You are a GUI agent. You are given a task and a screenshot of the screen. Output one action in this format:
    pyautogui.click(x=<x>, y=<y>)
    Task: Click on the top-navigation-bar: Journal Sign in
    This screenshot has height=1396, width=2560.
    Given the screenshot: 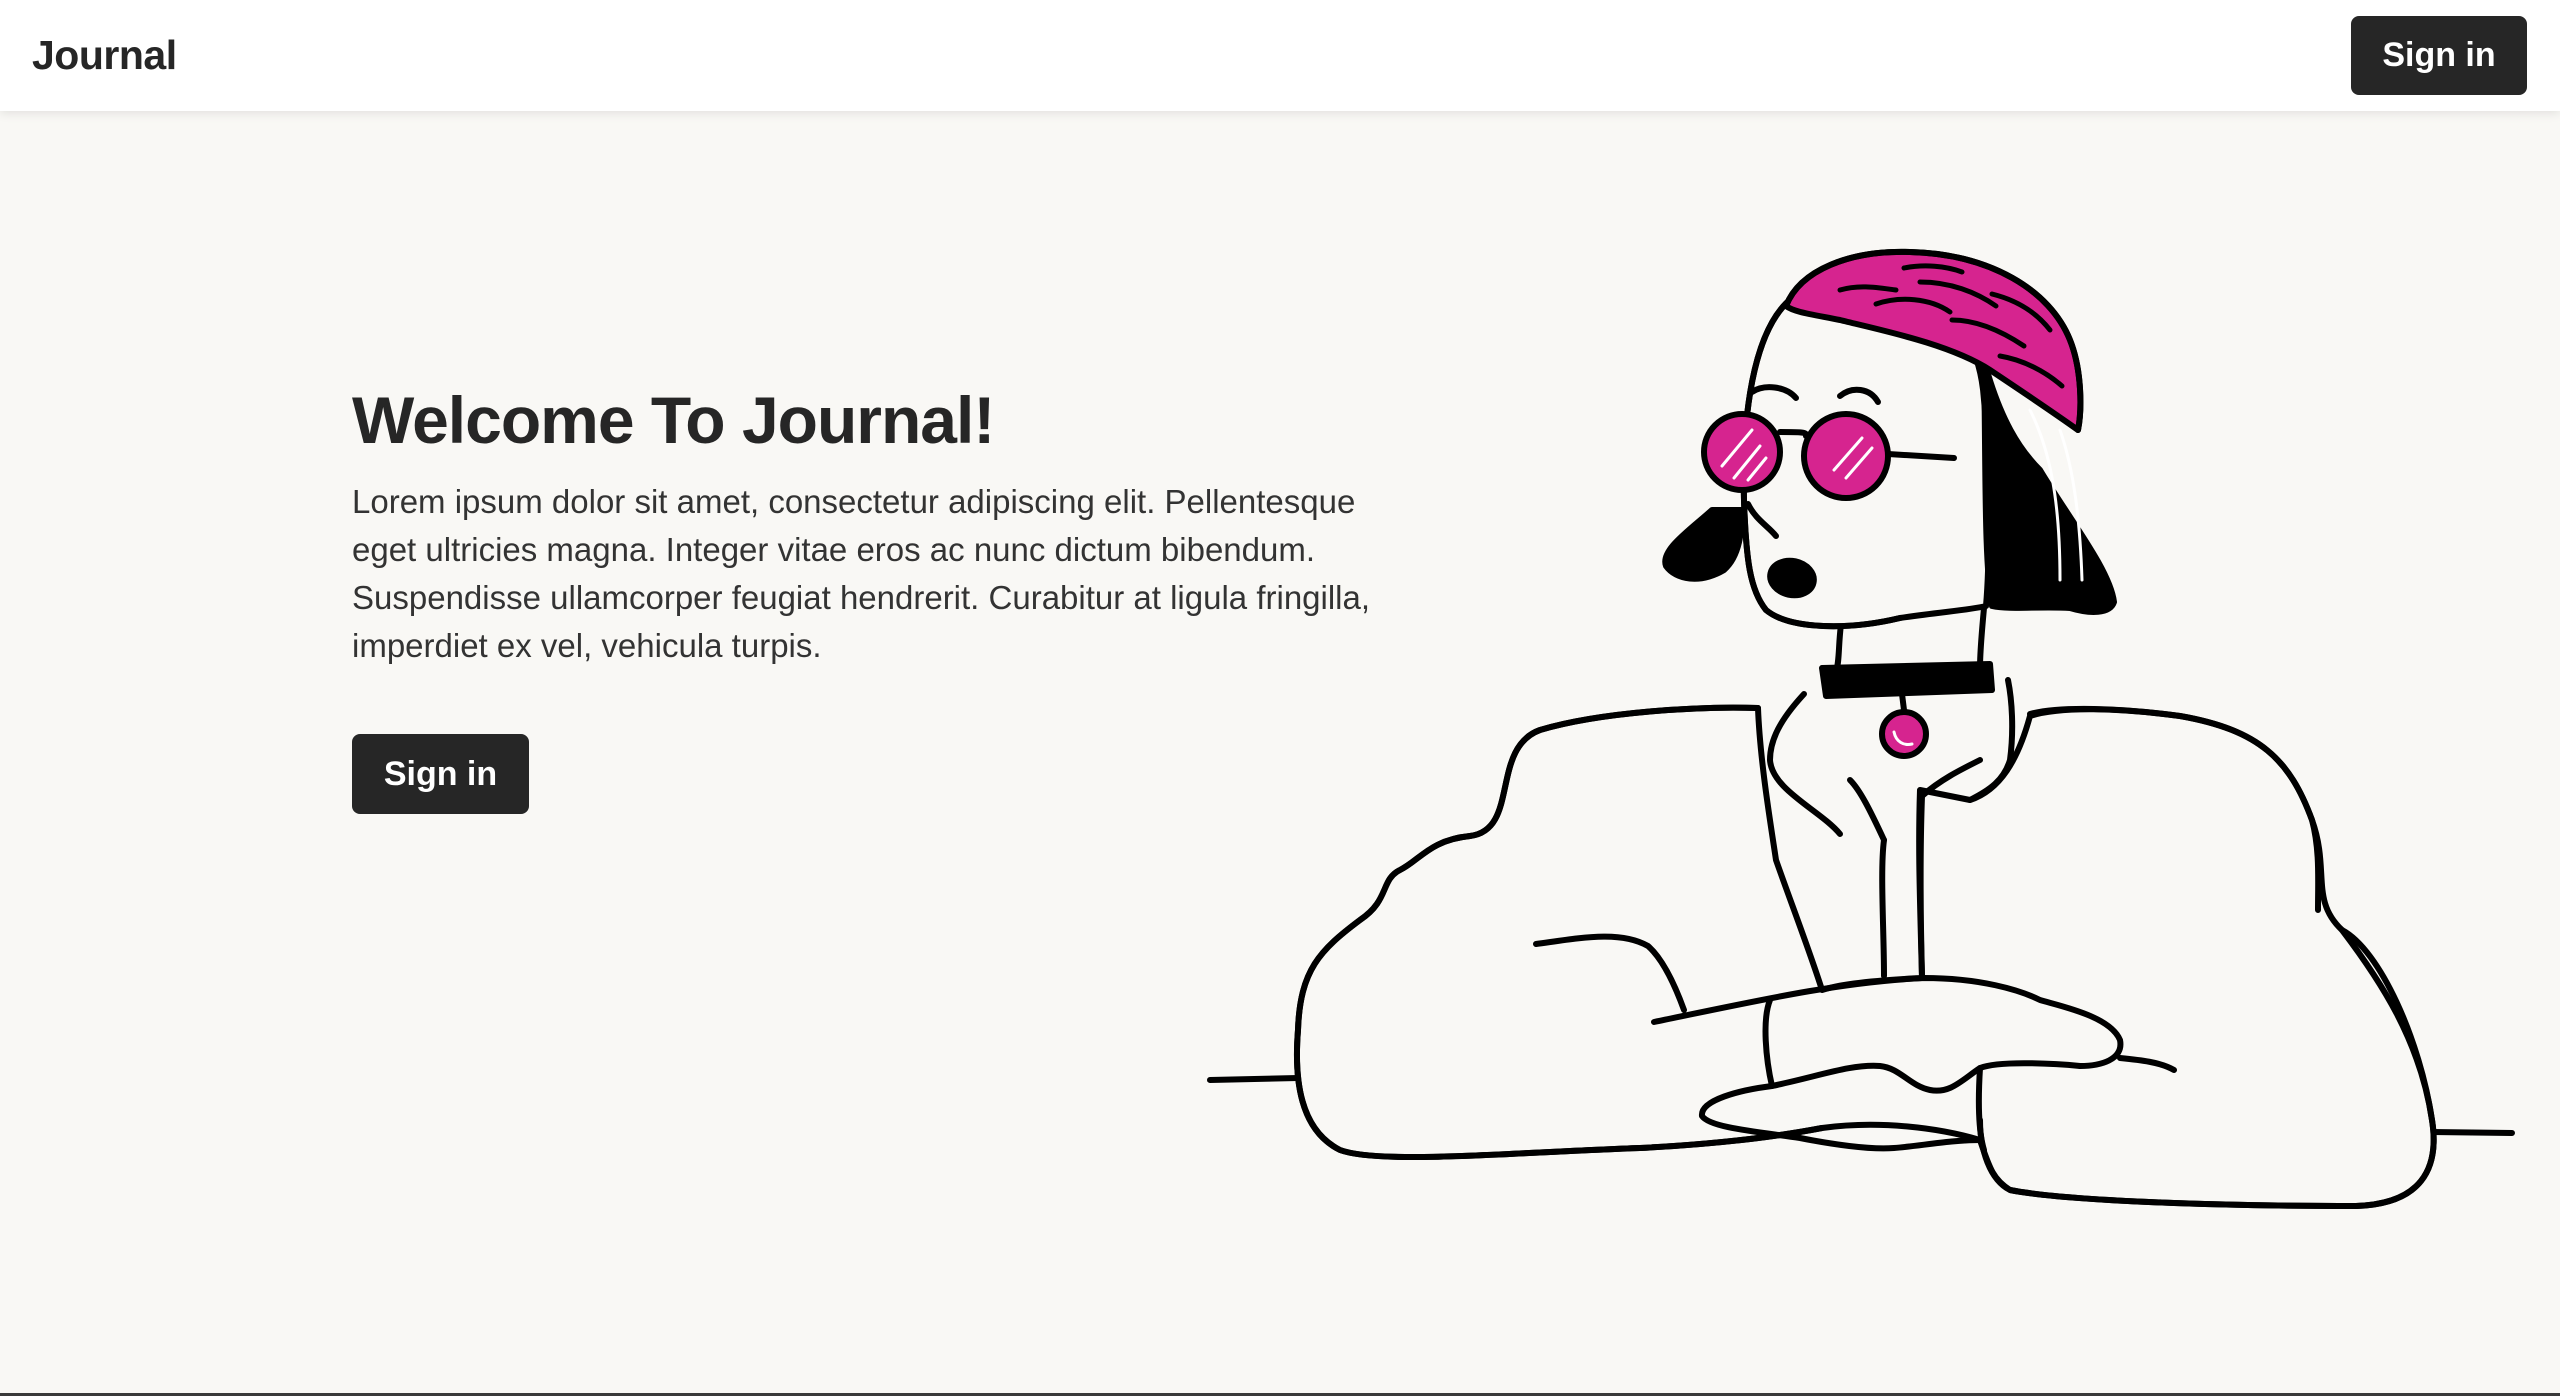 What is the action you would take?
    pyautogui.click(x=1280, y=55)
    